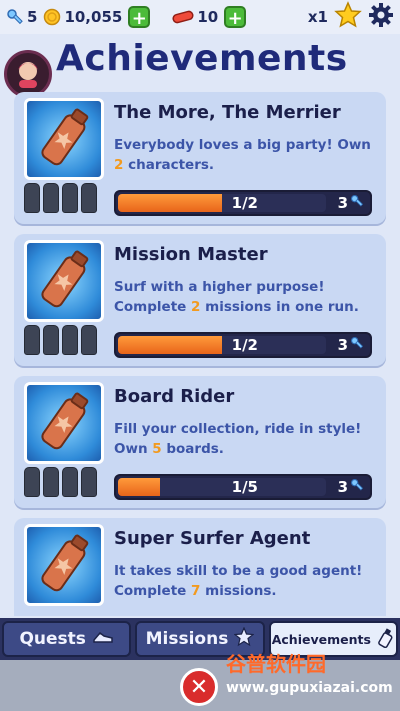  Describe the element at coordinates (67, 639) in the screenshot. I see `tab-quests: Quests` at that location.